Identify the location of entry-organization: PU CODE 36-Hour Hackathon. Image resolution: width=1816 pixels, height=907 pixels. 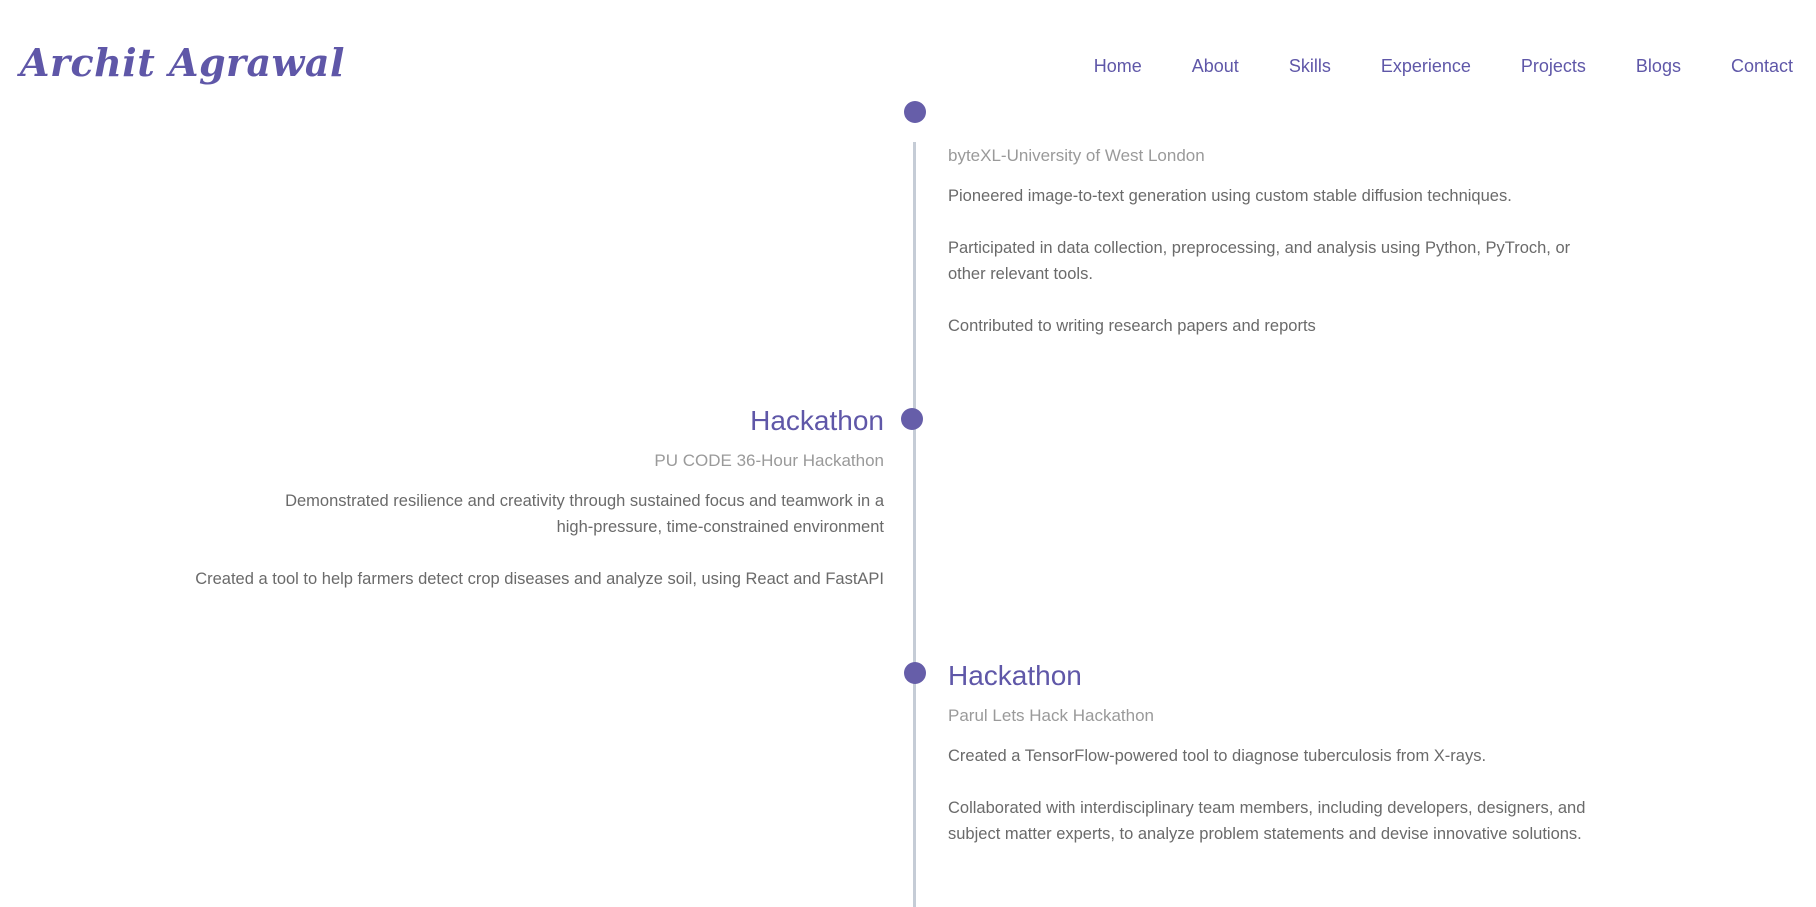
(769, 460).